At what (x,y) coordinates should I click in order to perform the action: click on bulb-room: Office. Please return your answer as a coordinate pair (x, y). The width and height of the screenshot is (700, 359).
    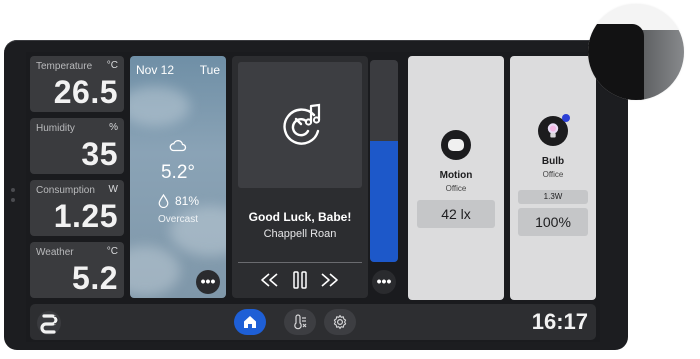
    Looking at the image, I should click on (553, 174).